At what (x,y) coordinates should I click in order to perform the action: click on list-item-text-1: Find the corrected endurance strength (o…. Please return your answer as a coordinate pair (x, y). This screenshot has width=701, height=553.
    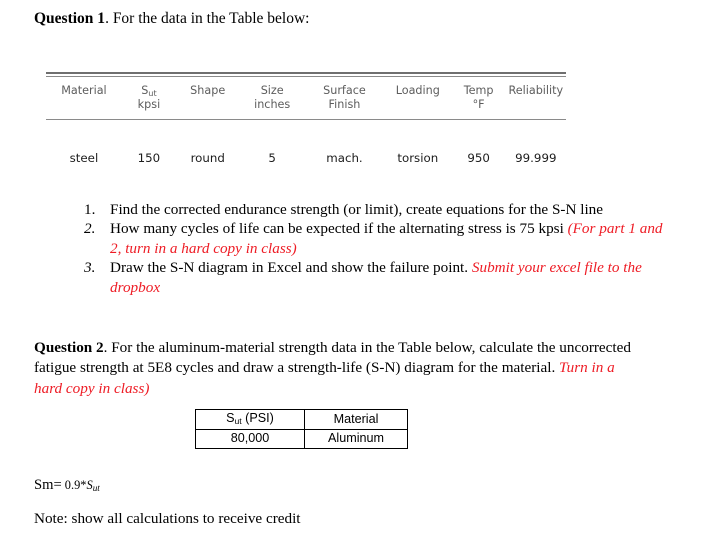
    Looking at the image, I should click on (356, 209).